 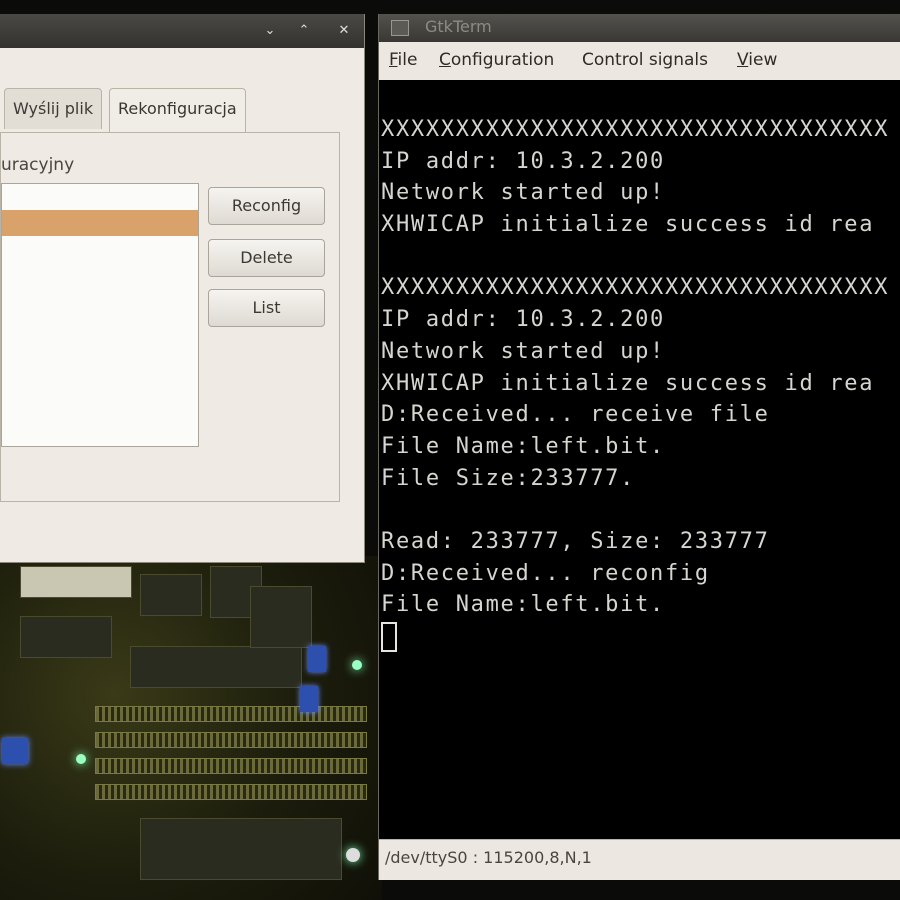 I want to click on terminal-line: D:Received... receive file, so click(x=575, y=415).